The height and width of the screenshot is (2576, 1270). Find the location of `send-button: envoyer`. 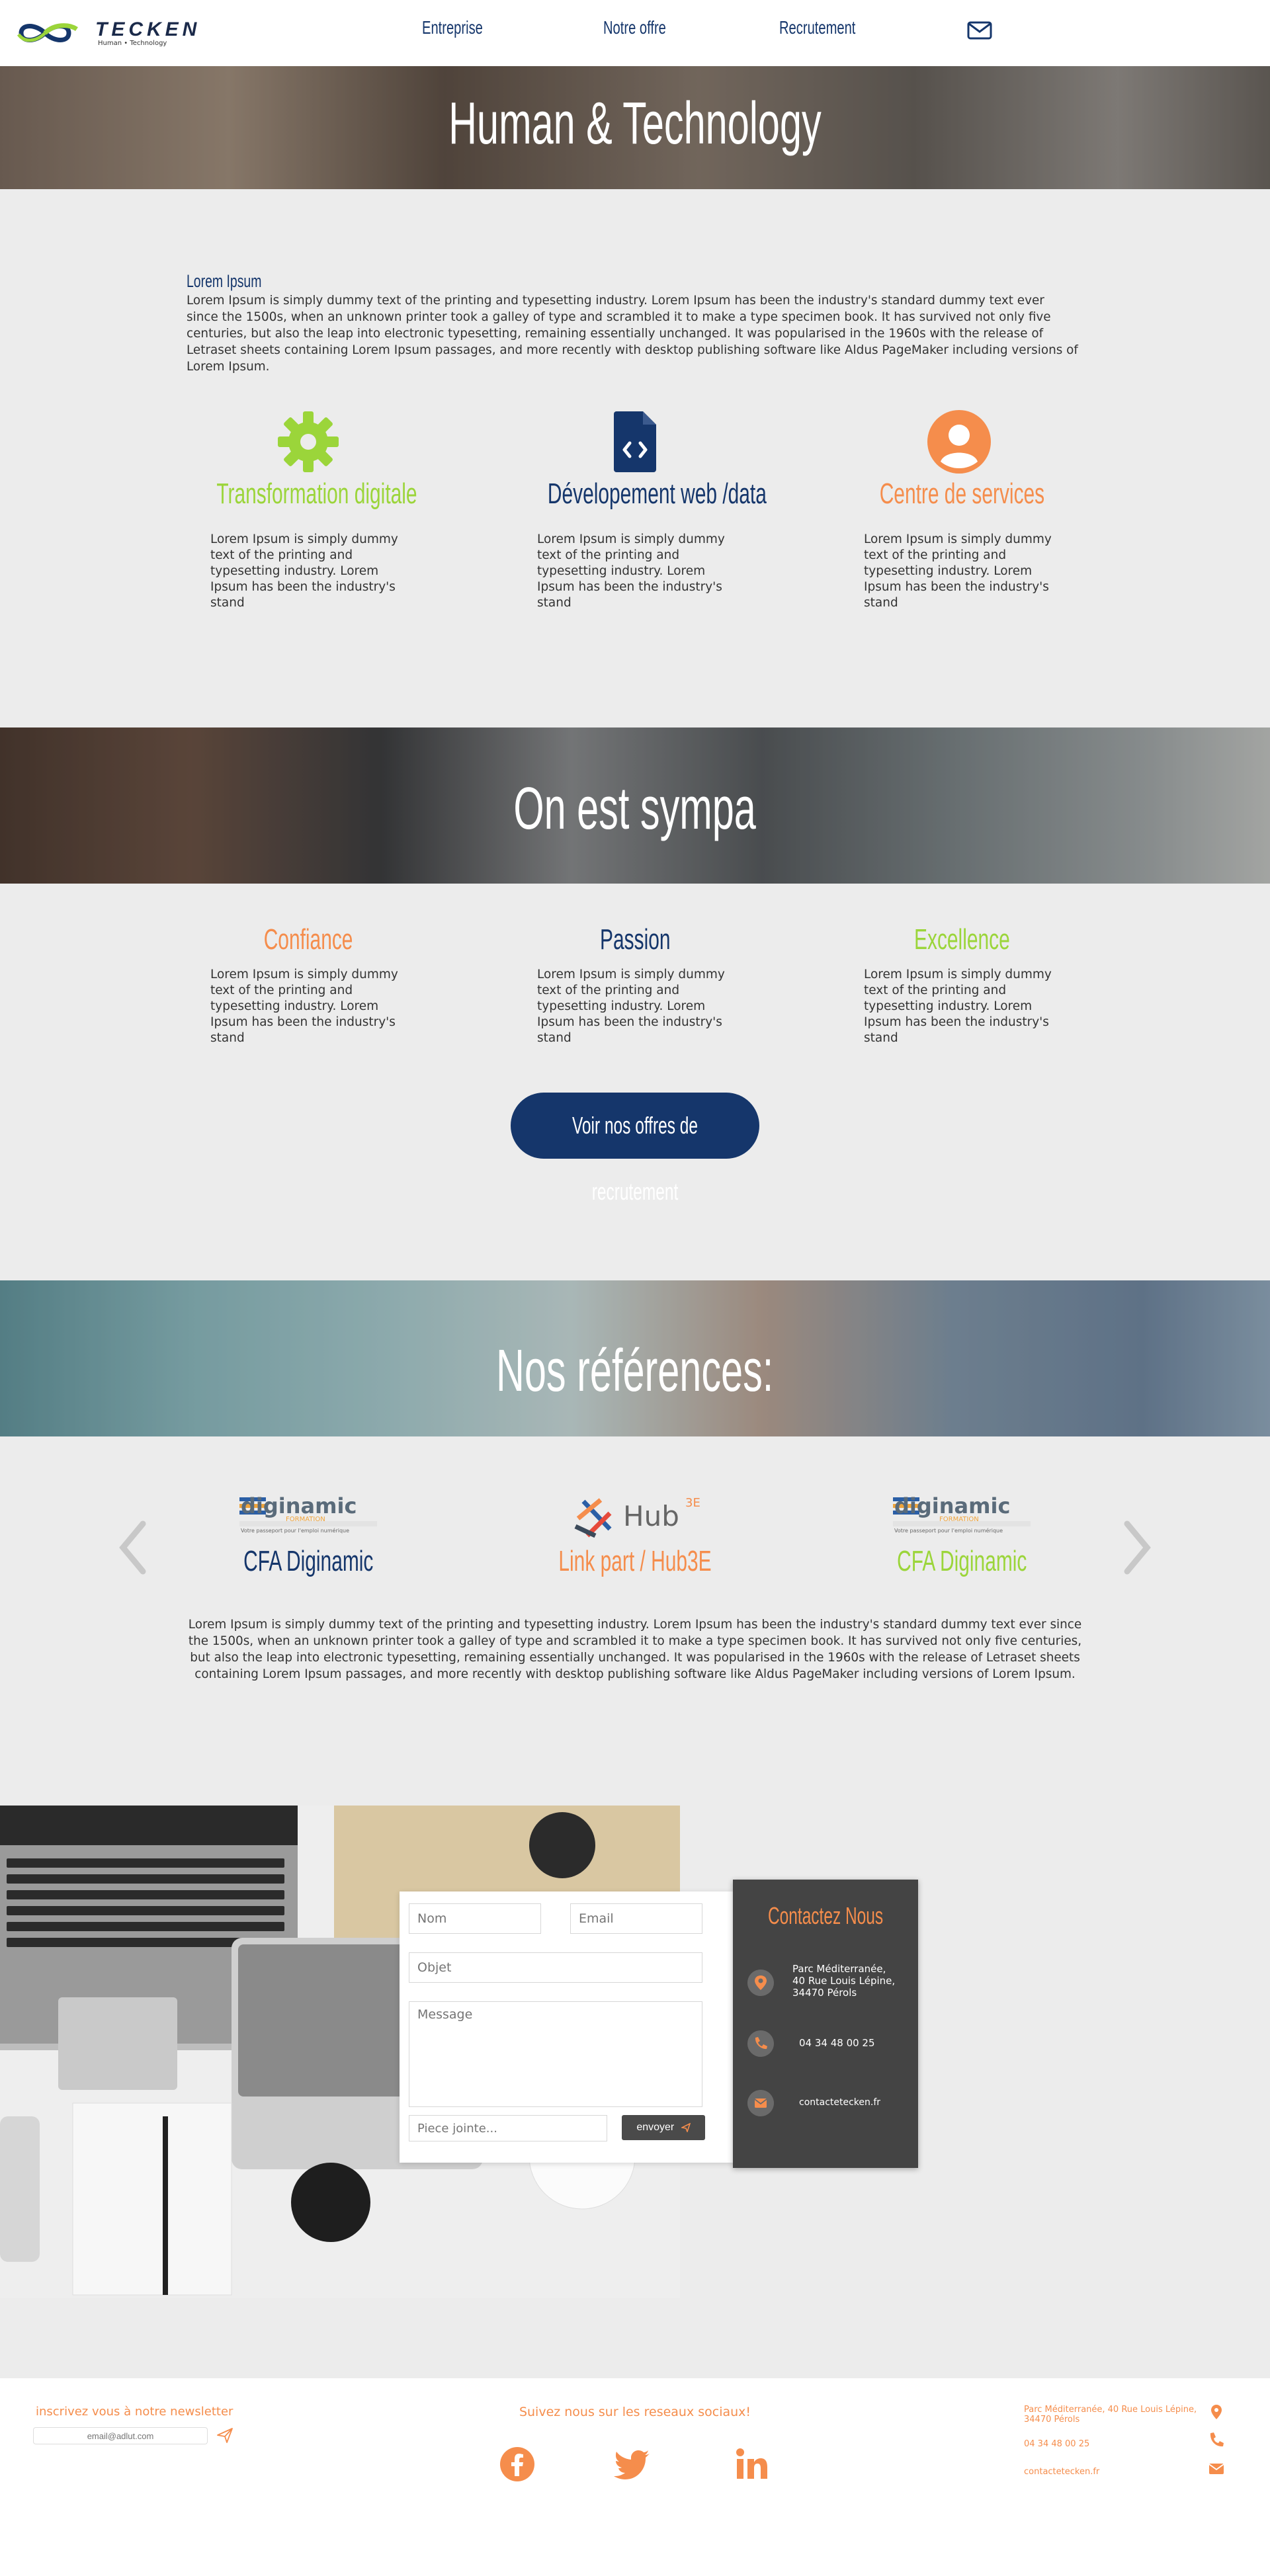

send-button: envoyer is located at coordinates (663, 2127).